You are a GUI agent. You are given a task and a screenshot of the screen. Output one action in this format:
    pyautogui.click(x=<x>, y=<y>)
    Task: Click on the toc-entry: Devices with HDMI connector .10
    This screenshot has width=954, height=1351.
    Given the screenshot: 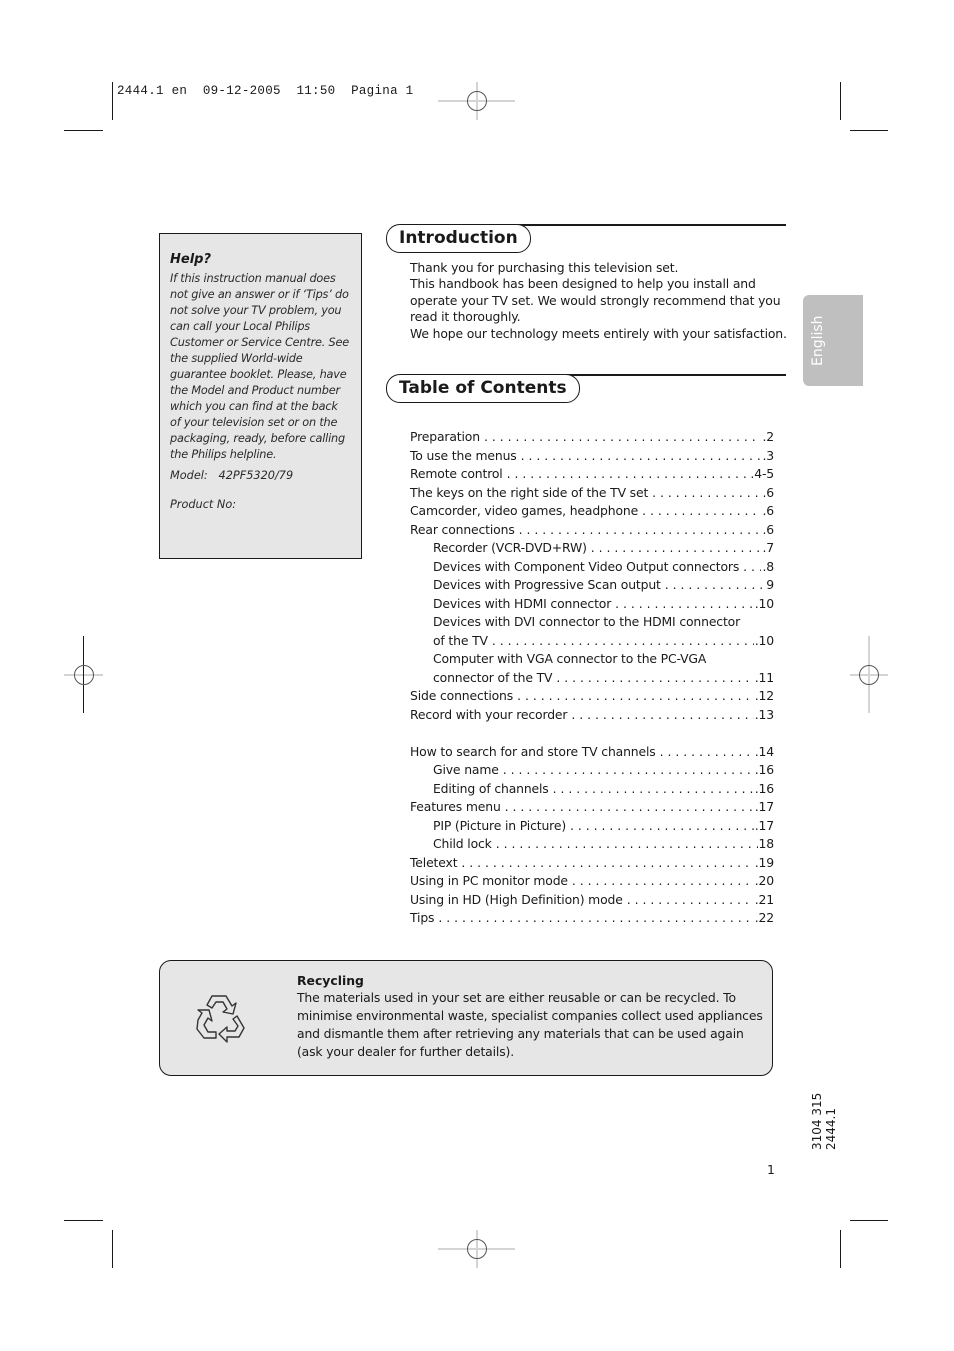 What is the action you would take?
    pyautogui.click(x=592, y=604)
    